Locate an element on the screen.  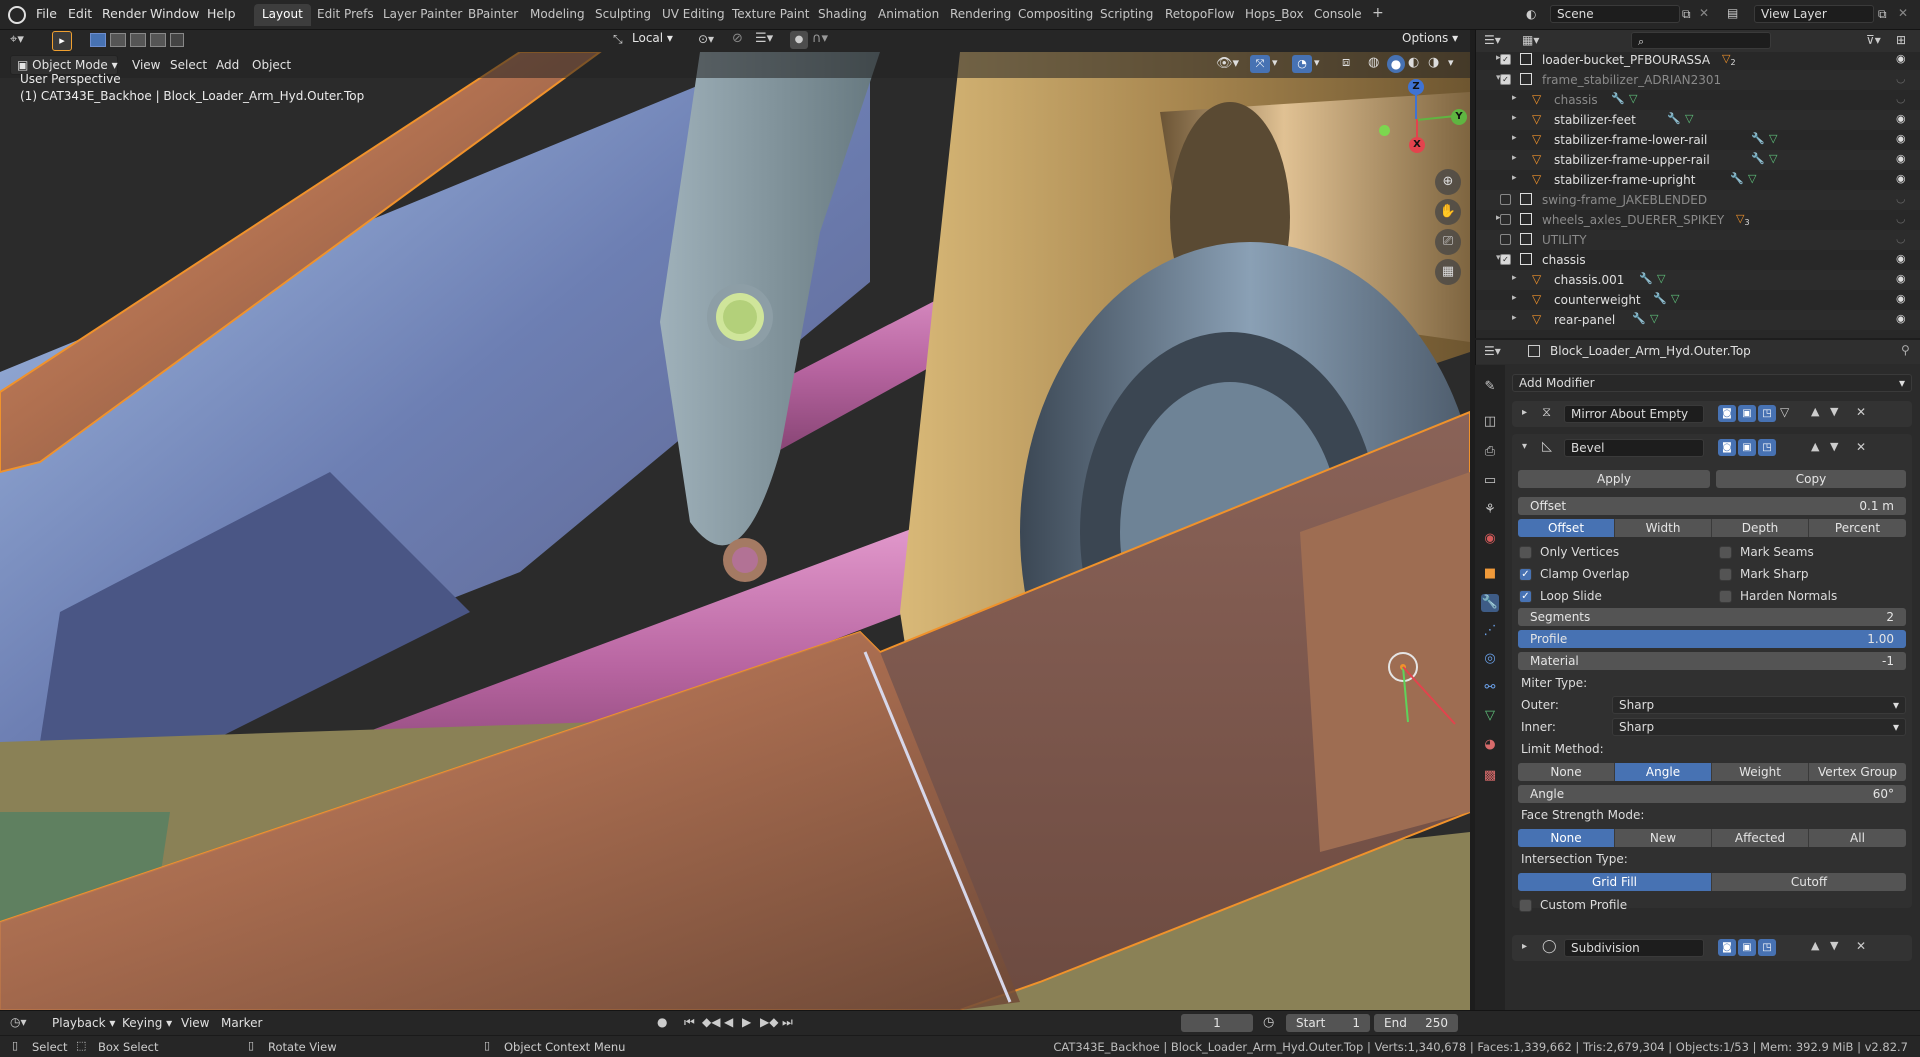
gizmo-toggle-icon: ⤧ is located at coordinates (1260, 64).